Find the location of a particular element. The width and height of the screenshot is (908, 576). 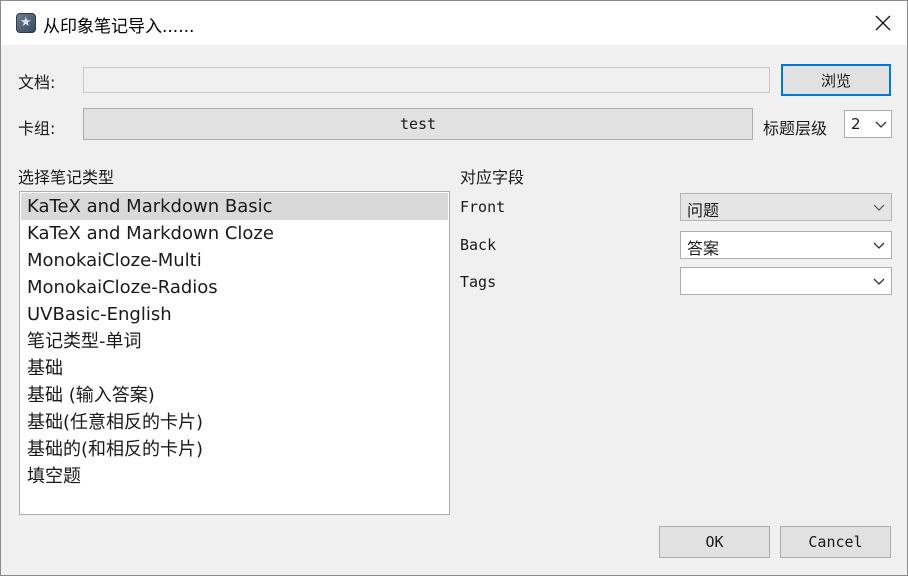

list-item: KaTeX and Markdown Basic is located at coordinates (234, 206).